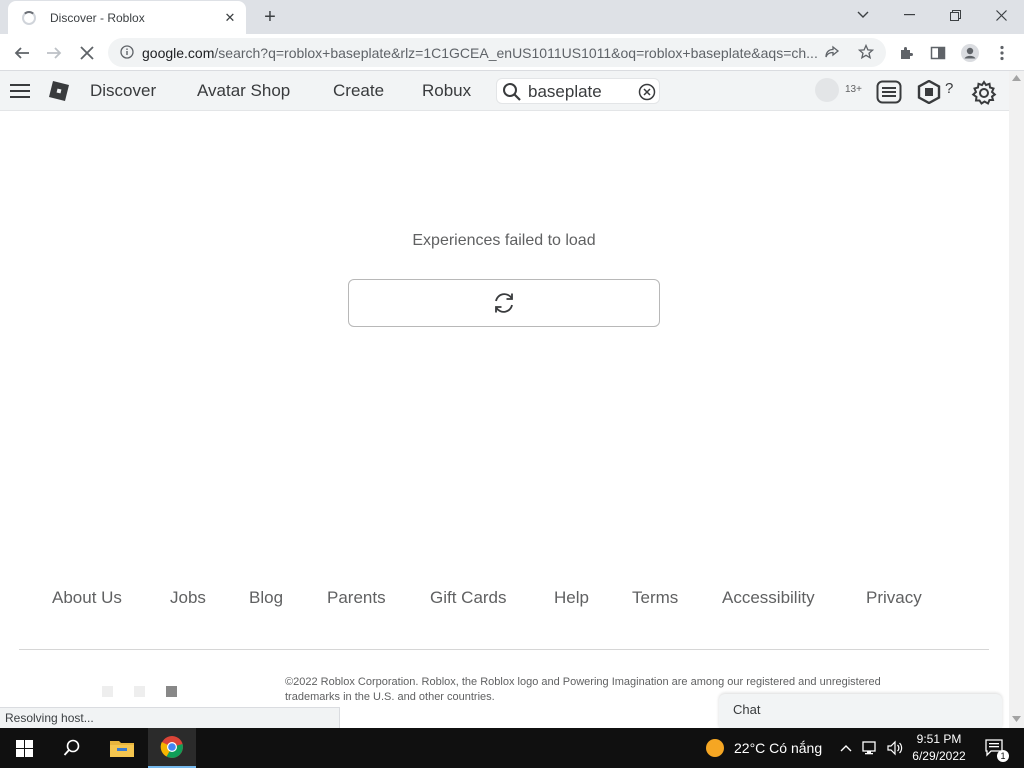  What do you see at coordinates (266, 598) in the screenshot?
I see `footer-link-blog: Blog` at bounding box center [266, 598].